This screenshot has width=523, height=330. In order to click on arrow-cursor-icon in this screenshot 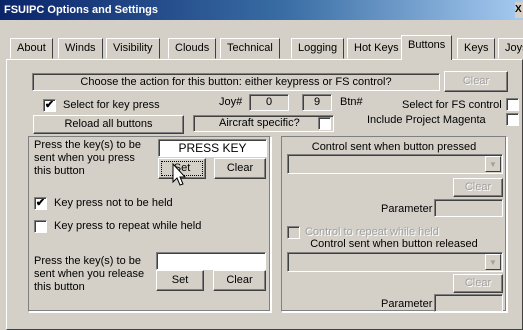, I will do `click(179, 174)`.